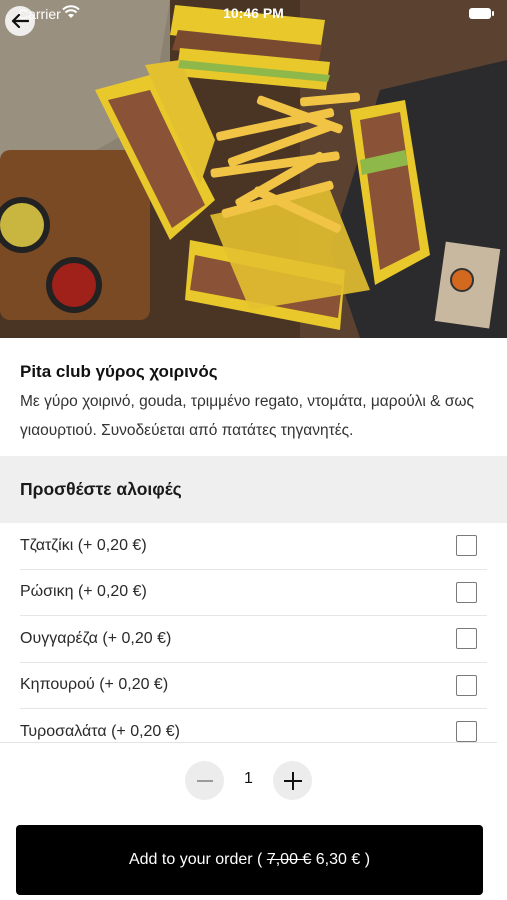 The width and height of the screenshot is (507, 900). I want to click on decrease-quantity-button, so click(204, 780).